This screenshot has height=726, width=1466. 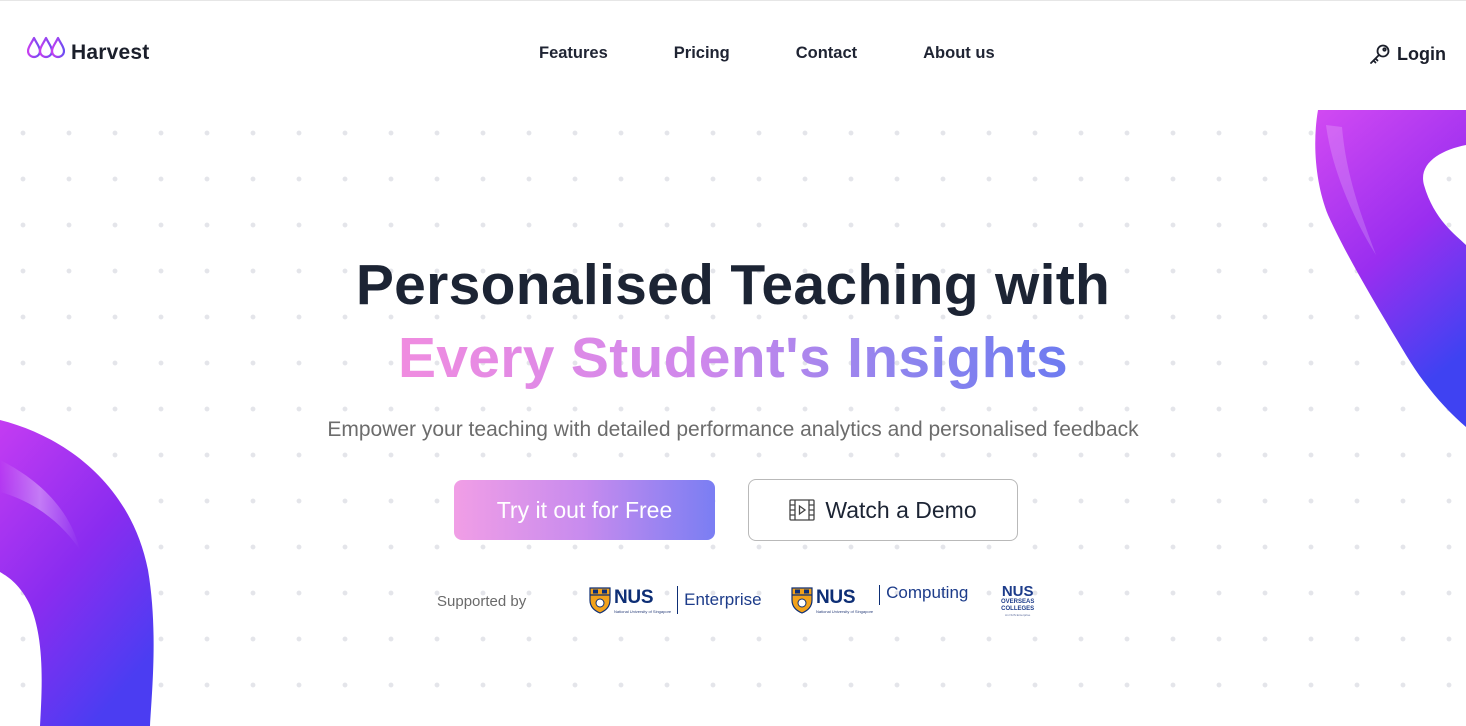 What do you see at coordinates (46, 52) in the screenshot?
I see `harvest-drops-icon` at bounding box center [46, 52].